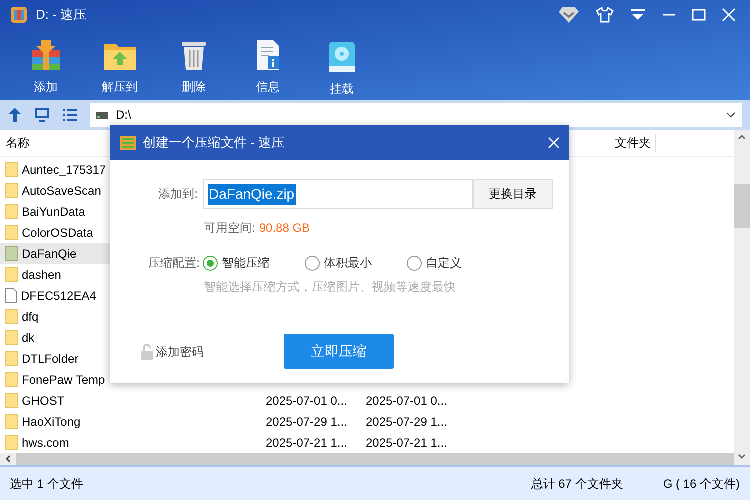  What do you see at coordinates (194, 67) in the screenshot?
I see `toolbar-button: 删除` at bounding box center [194, 67].